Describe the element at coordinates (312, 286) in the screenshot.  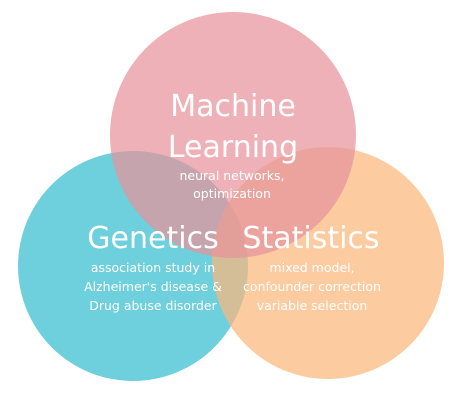
I see `statistics-desc-line2: confounder correction` at that location.